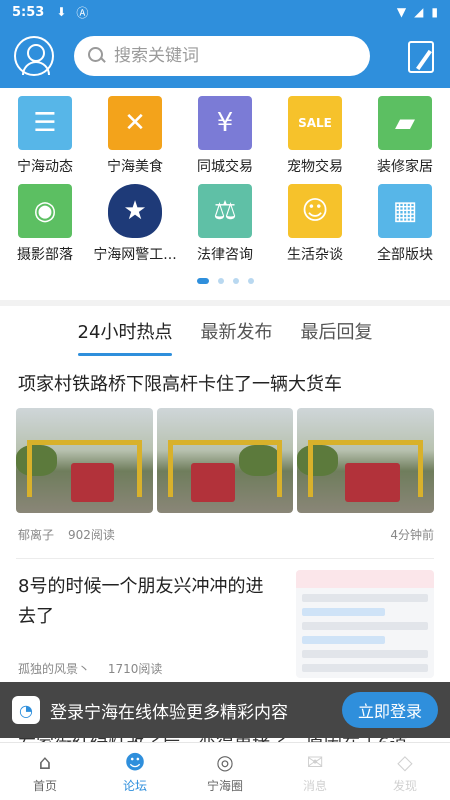 The width and height of the screenshot is (450, 800). I want to click on avatar-icon, so click(34, 56).